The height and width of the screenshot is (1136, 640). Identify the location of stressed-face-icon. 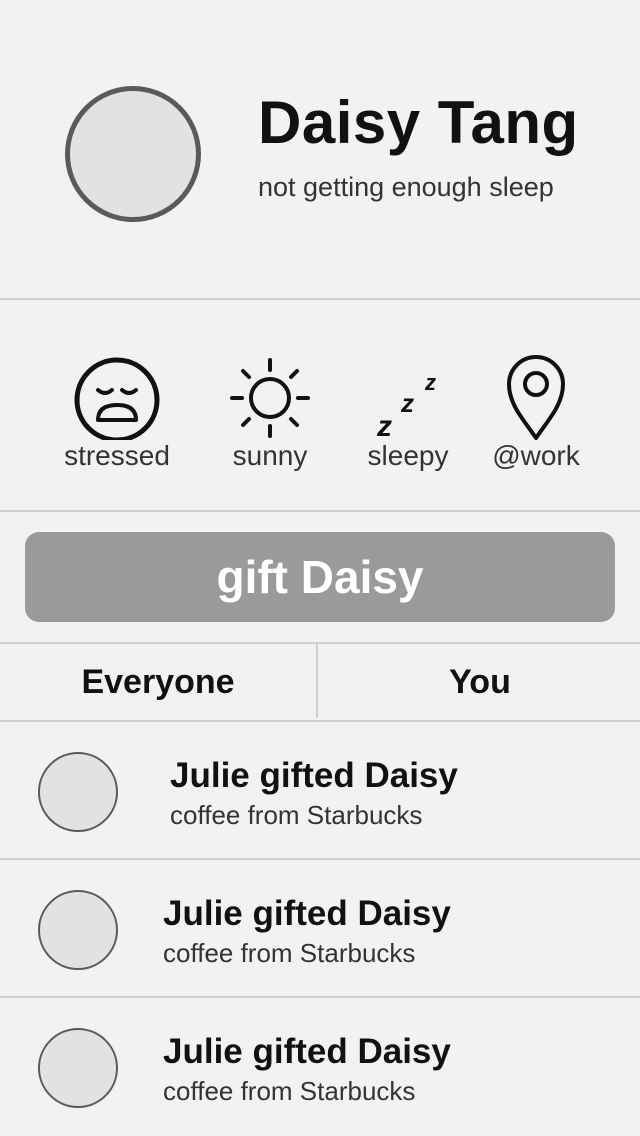
(117, 398).